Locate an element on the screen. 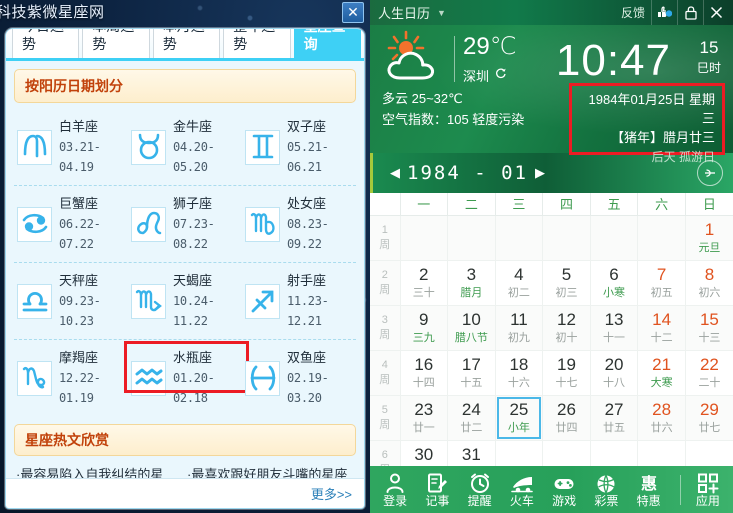 This screenshot has height=513, width=733. calendar-day-cell: 15 十三 is located at coordinates (709, 328).